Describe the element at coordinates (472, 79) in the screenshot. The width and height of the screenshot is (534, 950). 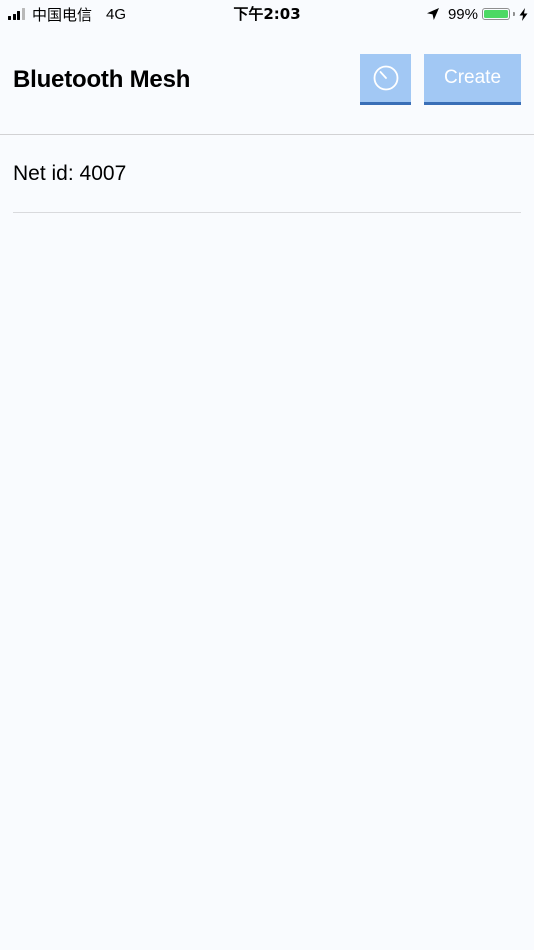
I see `create-button: Create` at that location.